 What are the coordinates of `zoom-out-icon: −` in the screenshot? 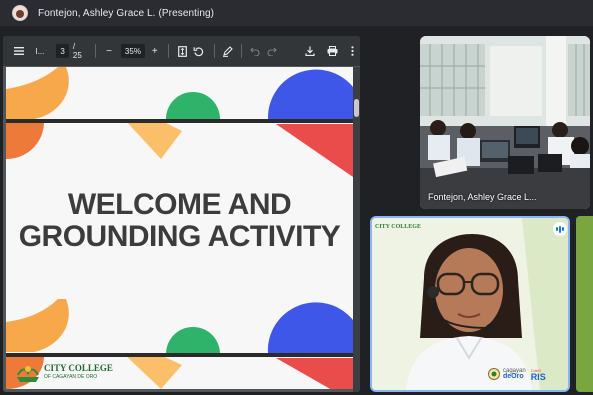 It's located at (109, 51).